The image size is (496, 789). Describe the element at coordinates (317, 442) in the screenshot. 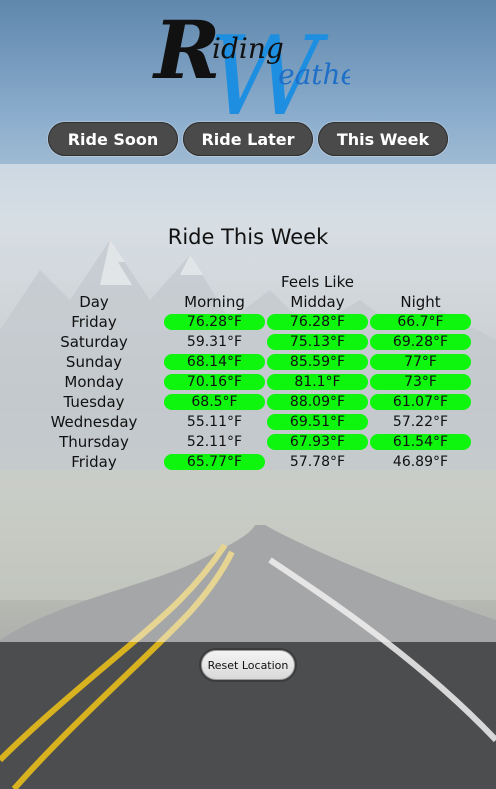

I see `midday-temp-cell: 67.93°F` at that location.